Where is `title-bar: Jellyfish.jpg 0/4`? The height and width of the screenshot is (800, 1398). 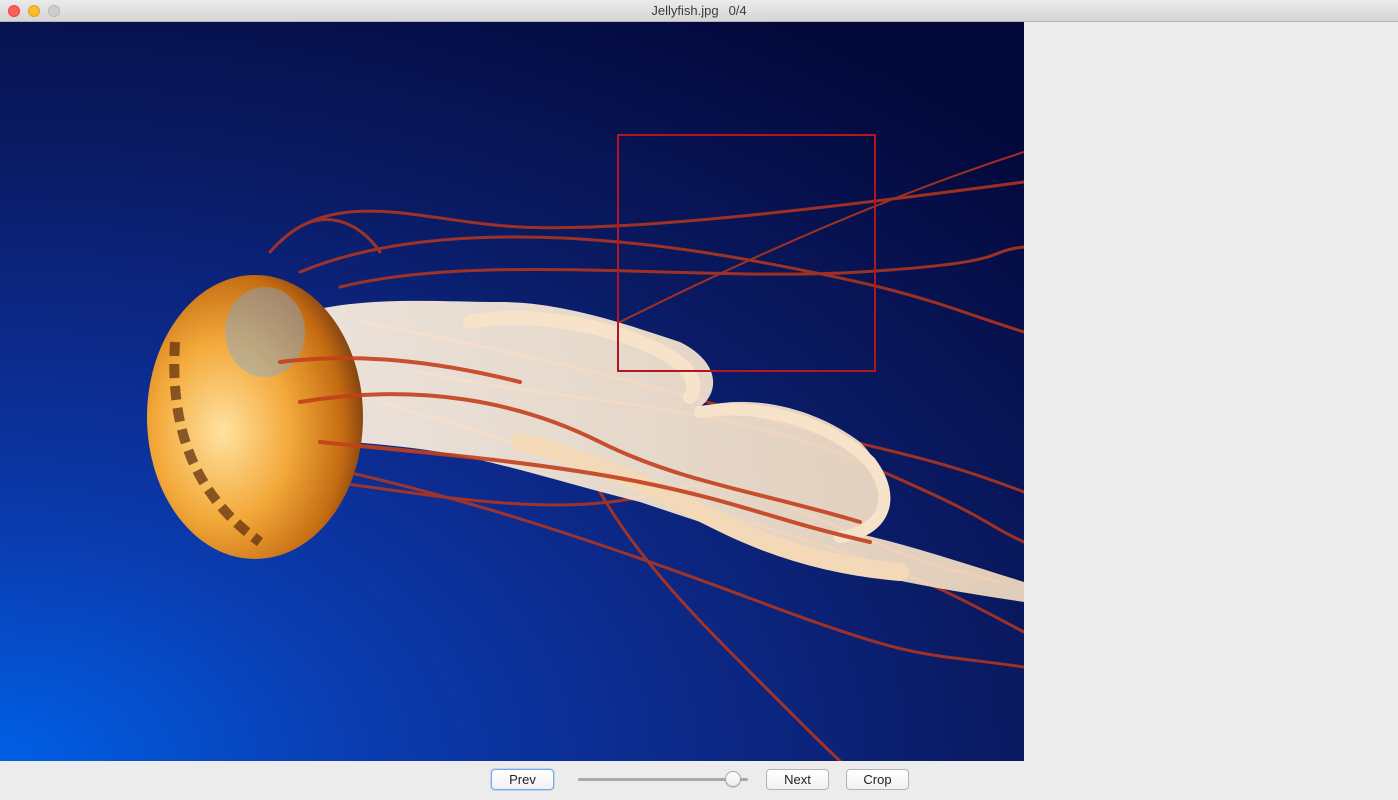
title-bar: Jellyfish.jpg 0/4 is located at coordinates (699, 11).